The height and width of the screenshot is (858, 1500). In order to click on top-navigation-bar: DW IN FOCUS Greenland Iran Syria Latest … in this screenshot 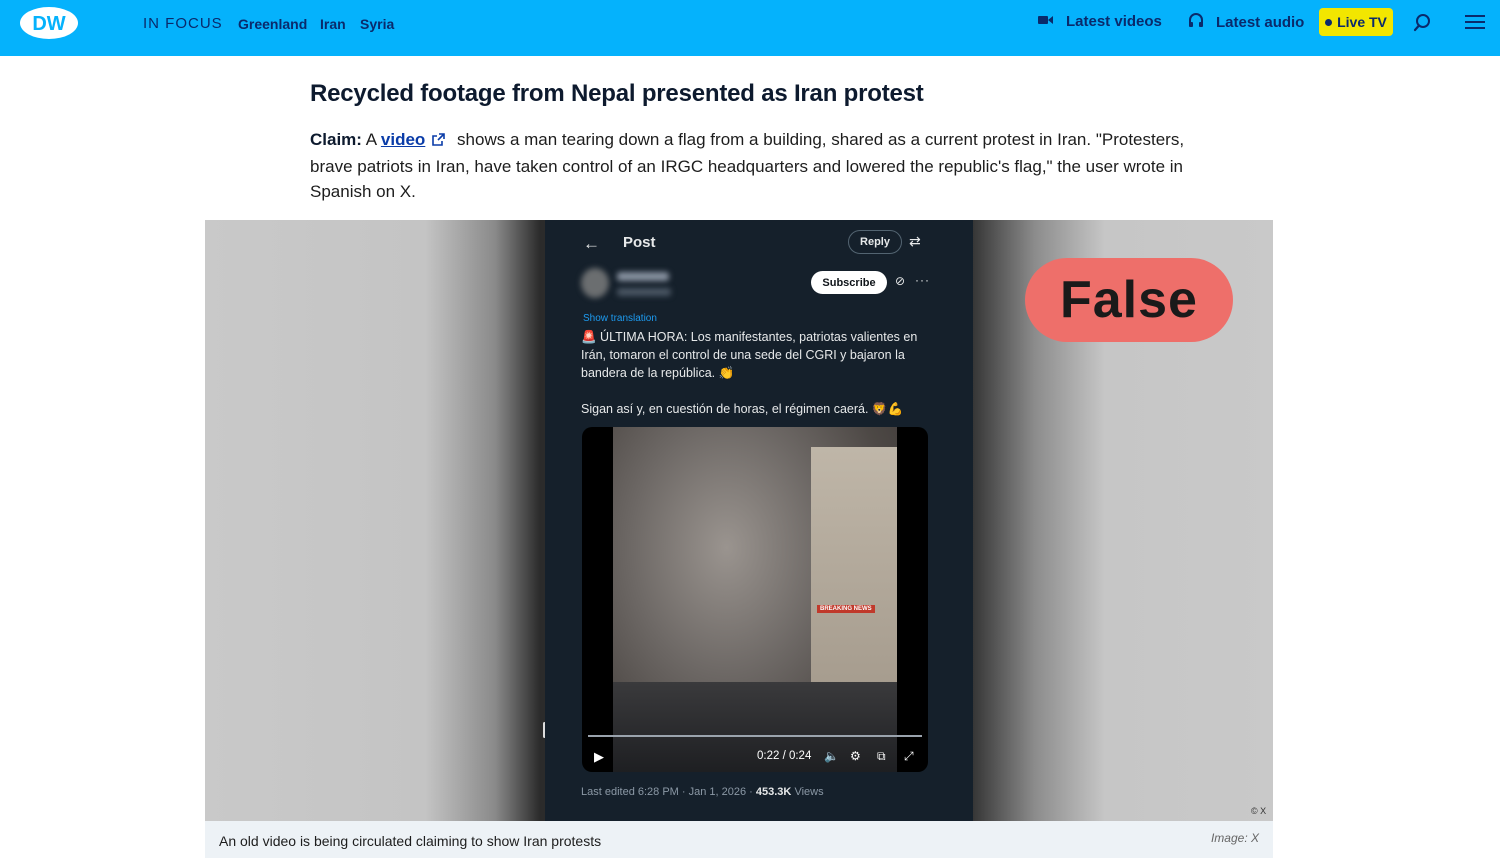, I will do `click(750, 28)`.